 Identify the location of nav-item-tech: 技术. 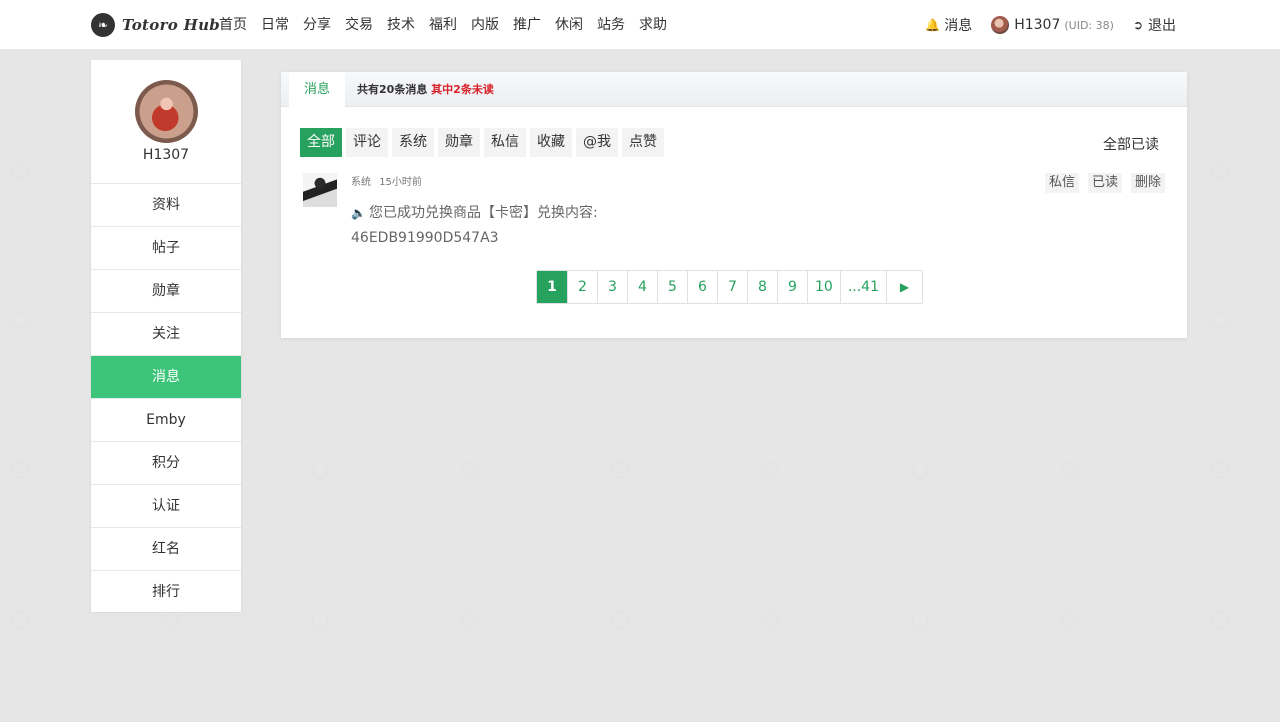
(401, 25).